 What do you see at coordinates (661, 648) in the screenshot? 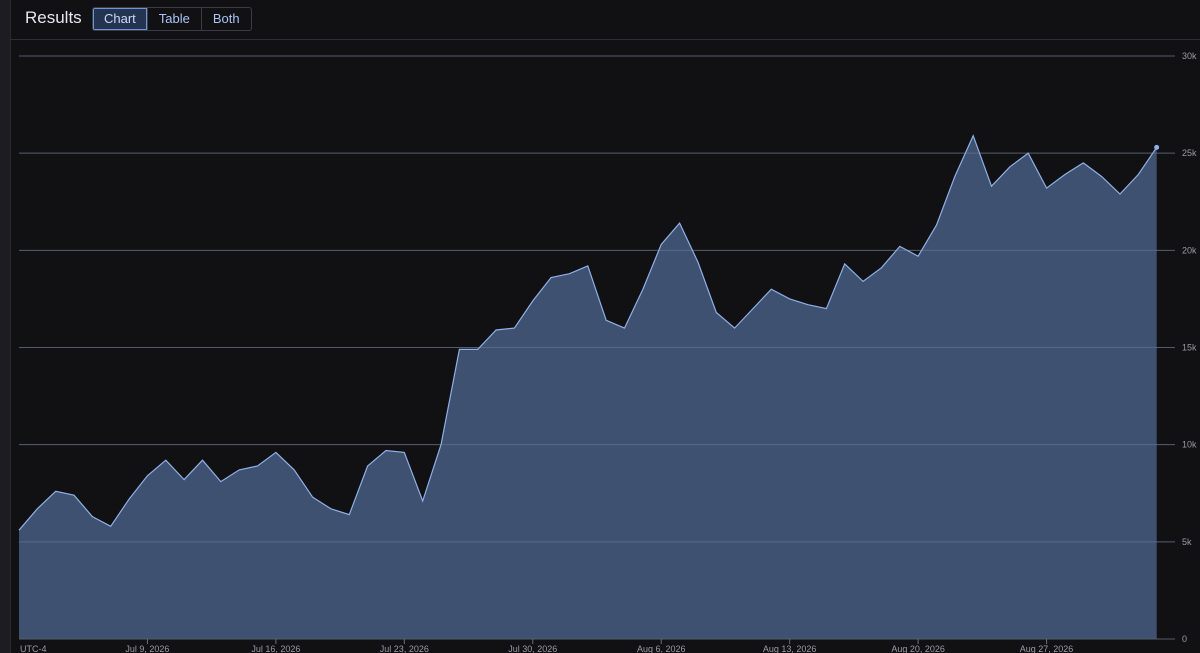
I see `x-tick-label: Aug 6, 2026` at bounding box center [661, 648].